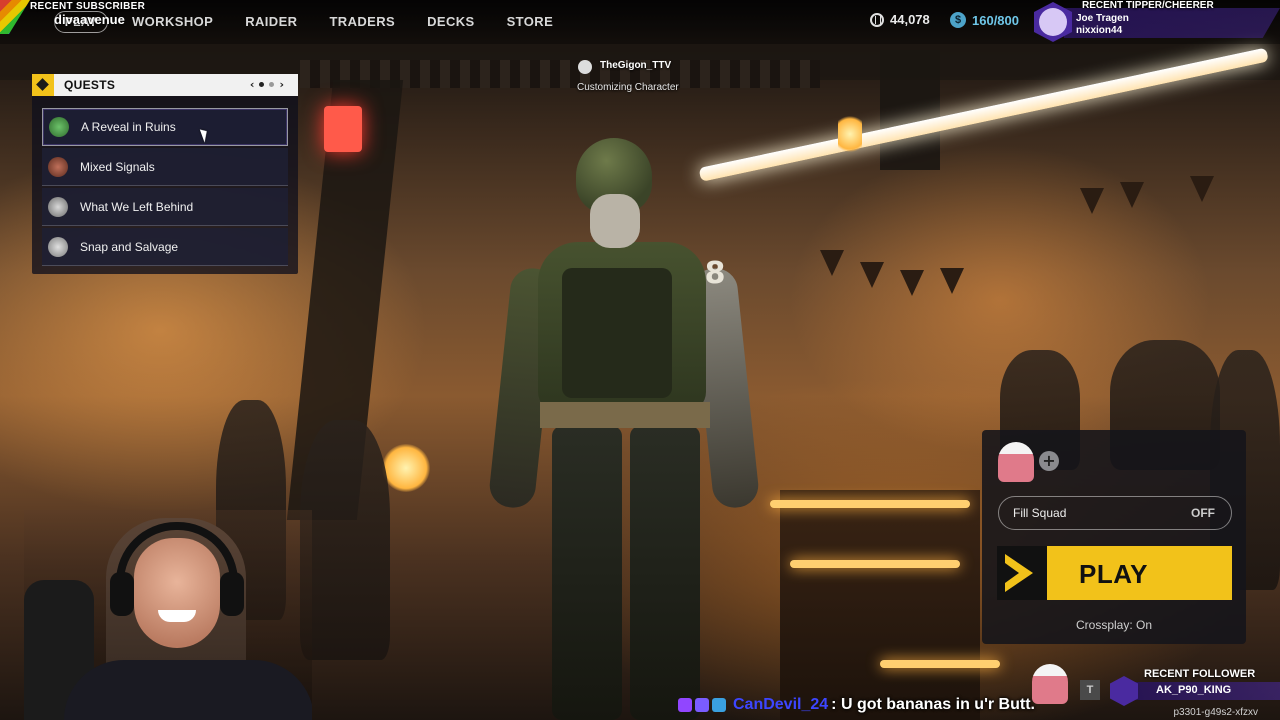 This screenshot has width=1280, height=720. What do you see at coordinates (281, 84) in the screenshot?
I see `pager-next-icon: ›` at bounding box center [281, 84].